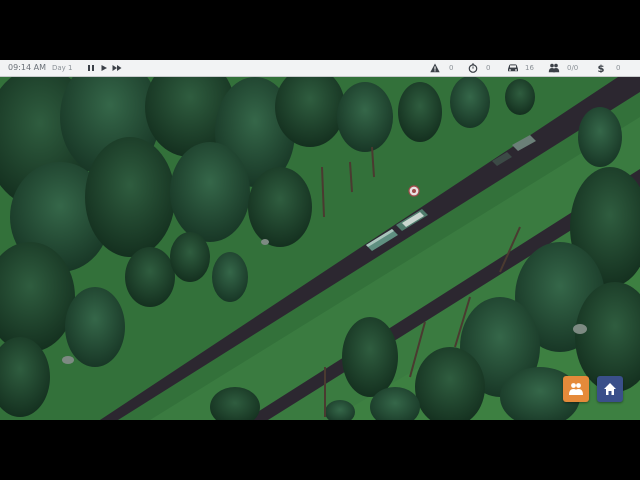  I want to click on warnings-count: 0, so click(451, 68).